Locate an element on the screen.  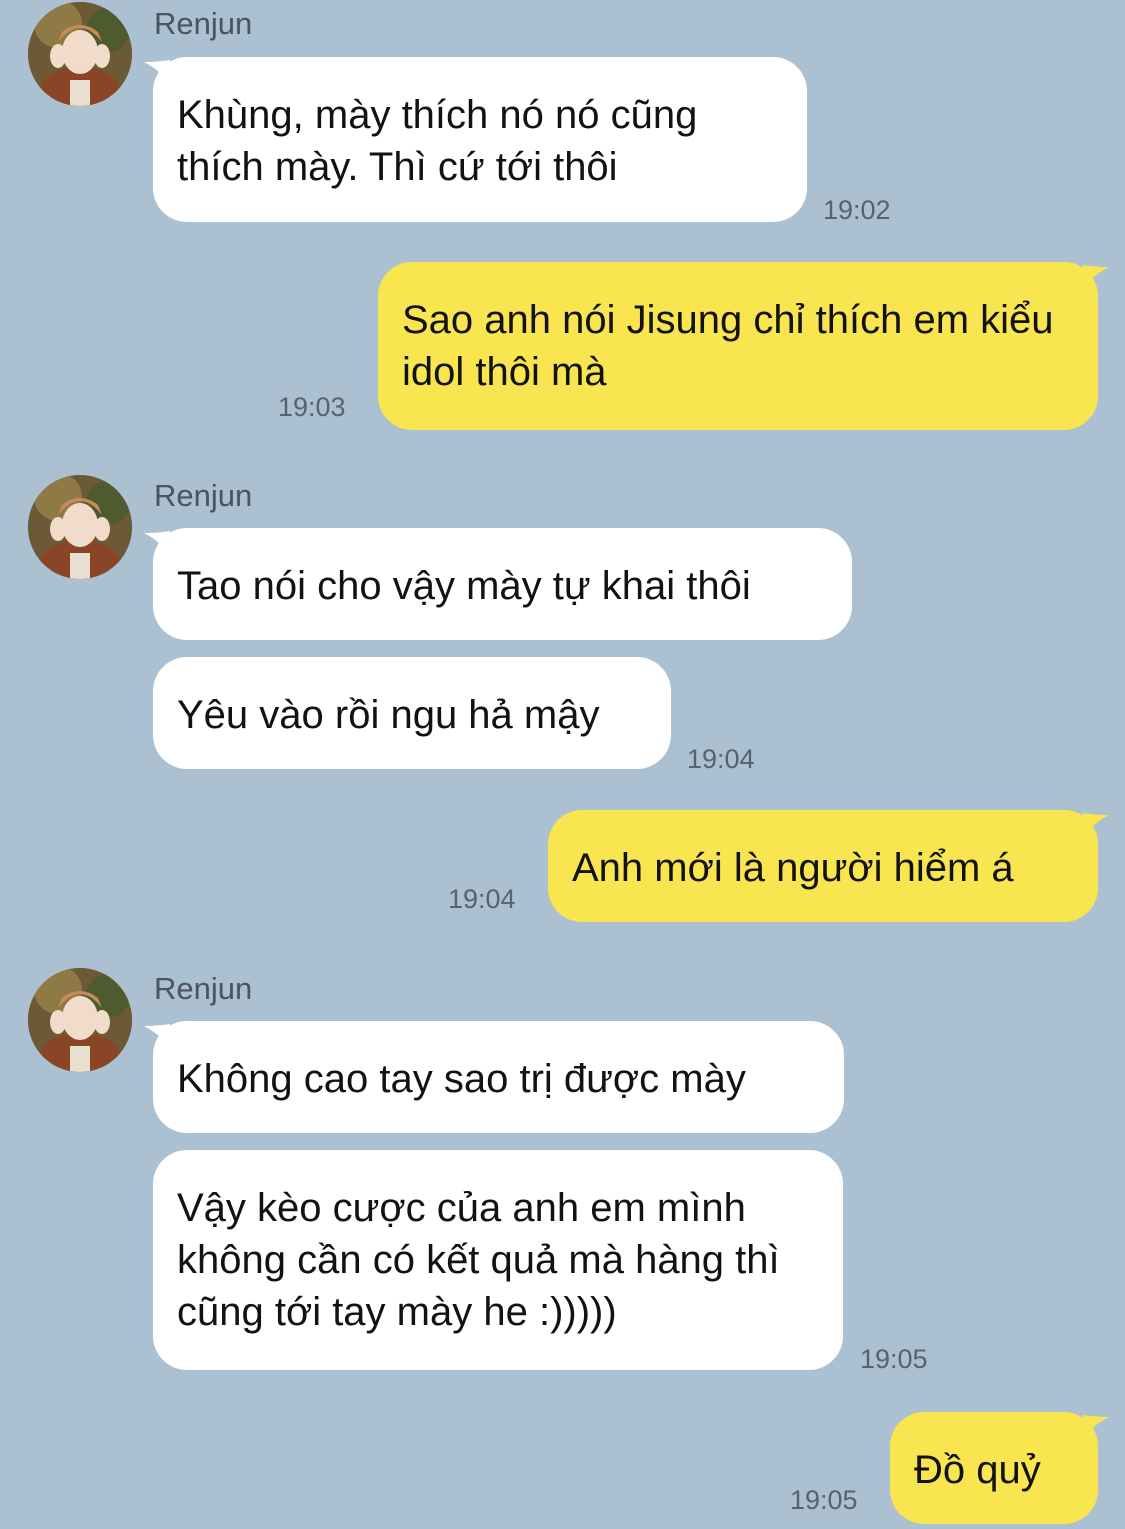
message-bubble: Không cao tay sao trị được mày is located at coordinates (498, 1077).